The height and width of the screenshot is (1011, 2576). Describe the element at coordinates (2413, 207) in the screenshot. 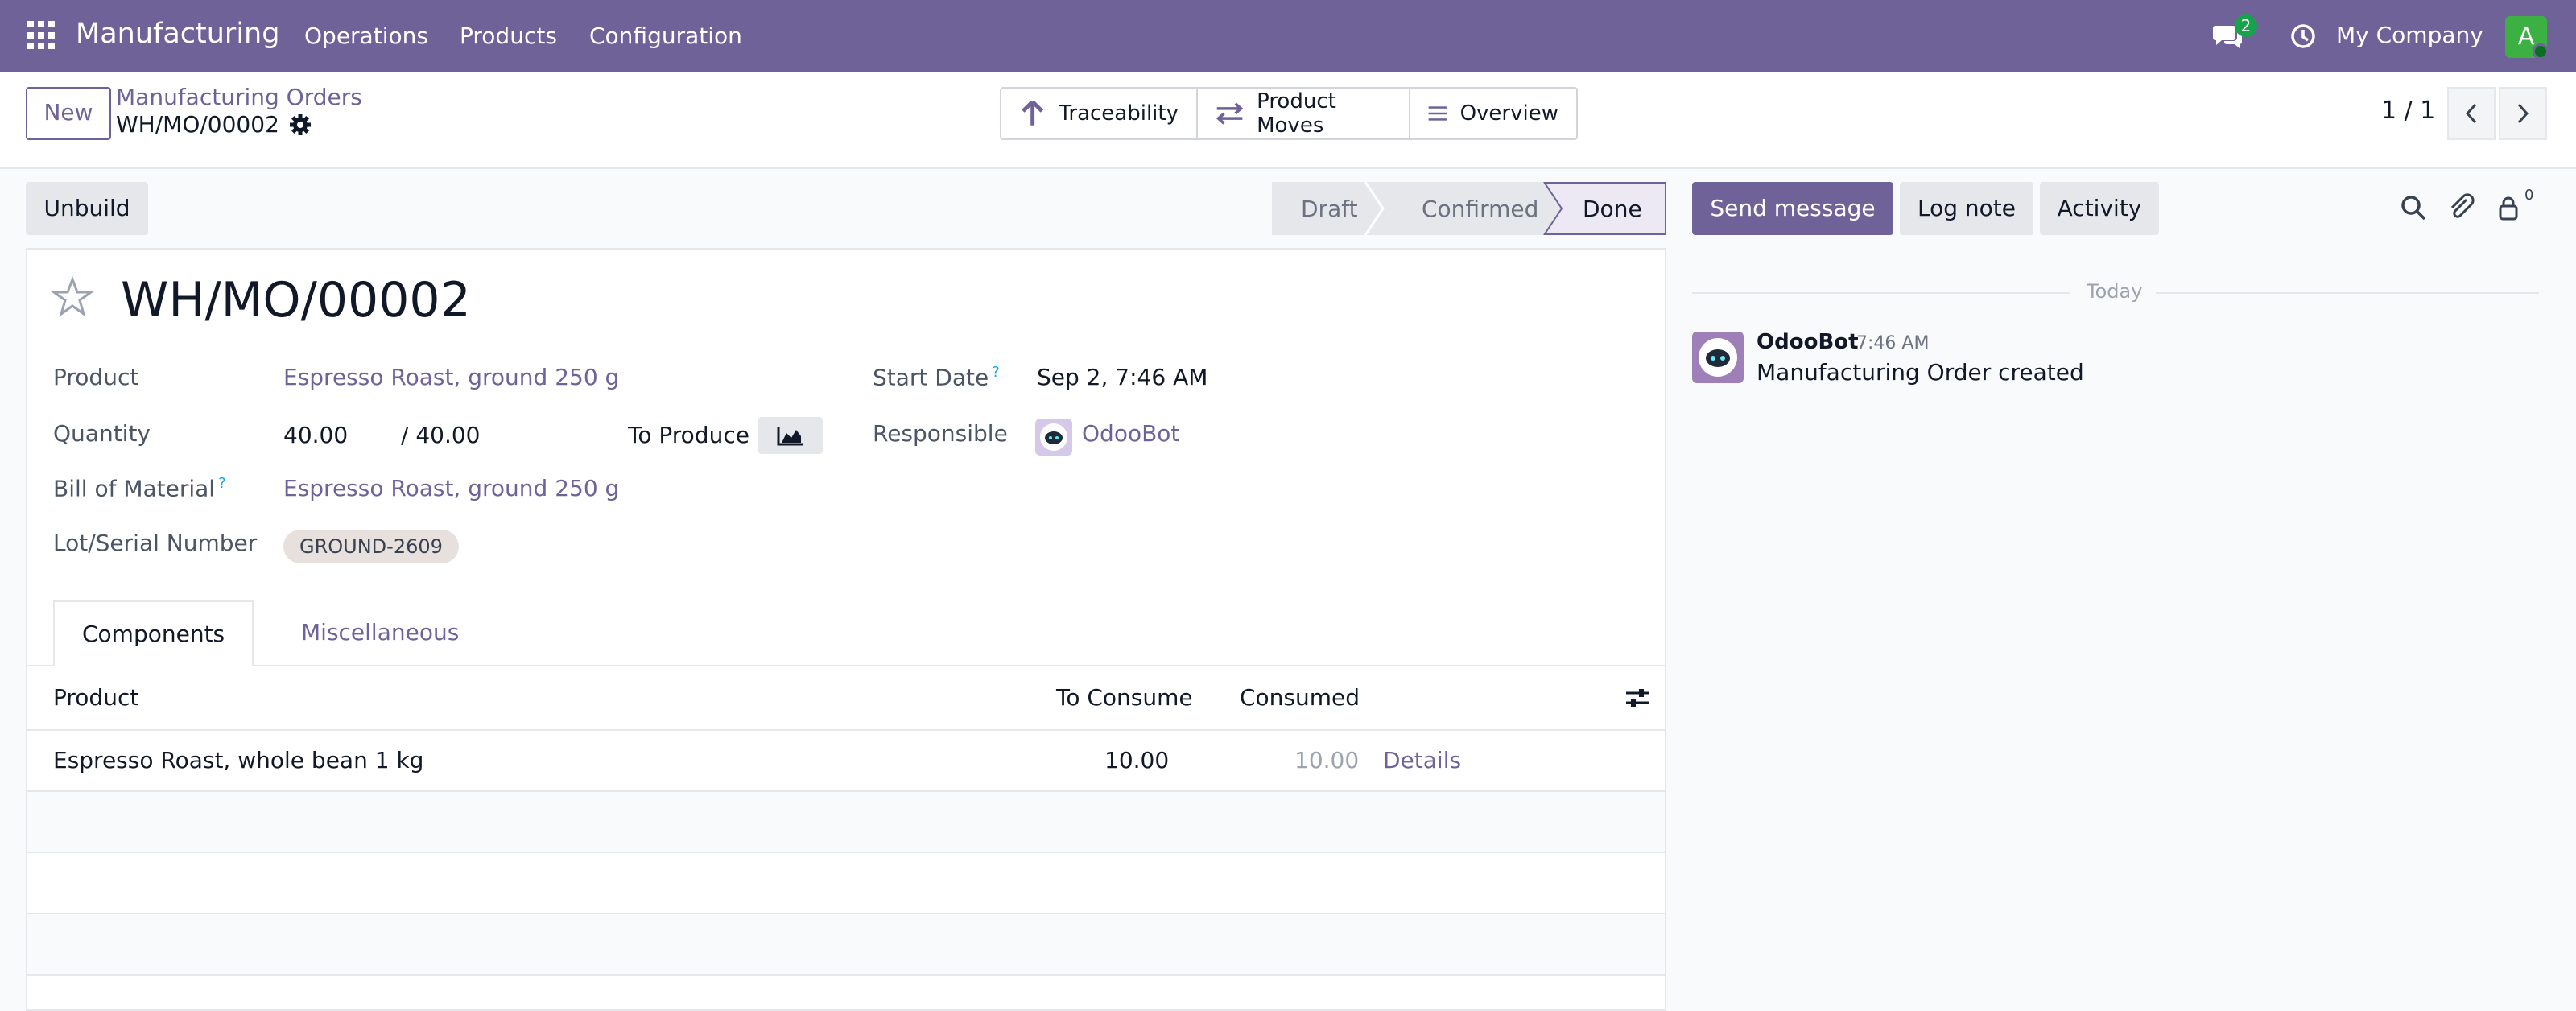

I see `search-icon` at that location.